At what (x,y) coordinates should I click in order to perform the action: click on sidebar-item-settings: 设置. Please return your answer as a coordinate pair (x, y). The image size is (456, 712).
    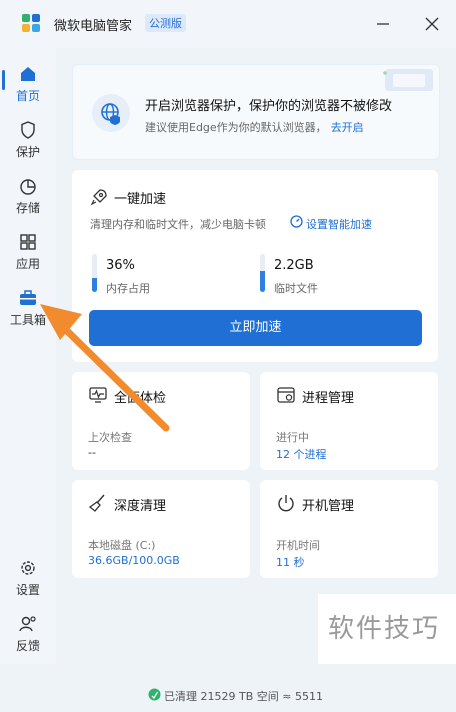
    Looking at the image, I should click on (28, 583).